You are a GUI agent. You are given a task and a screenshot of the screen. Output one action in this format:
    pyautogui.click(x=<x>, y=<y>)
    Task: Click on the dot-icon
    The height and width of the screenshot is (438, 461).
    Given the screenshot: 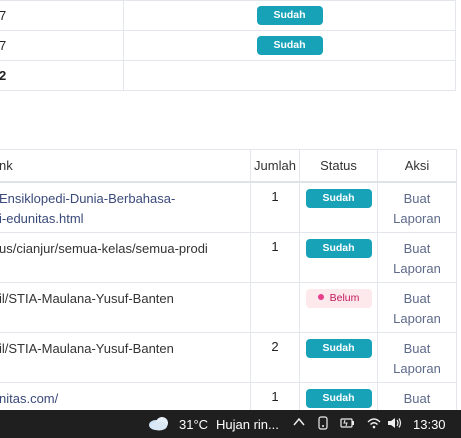 What is the action you would take?
    pyautogui.click(x=320, y=297)
    